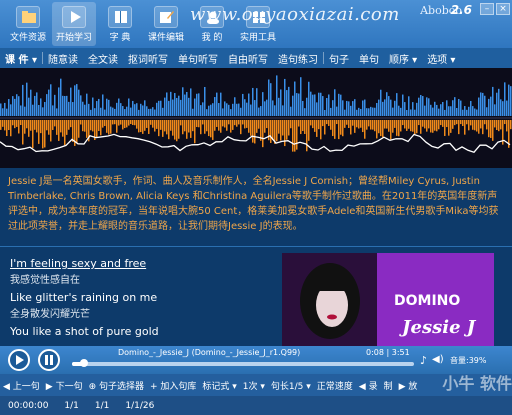  Describe the element at coordinates (248, 58) in the screenshot. I see `menu-free-dictation: 自由听写` at that location.